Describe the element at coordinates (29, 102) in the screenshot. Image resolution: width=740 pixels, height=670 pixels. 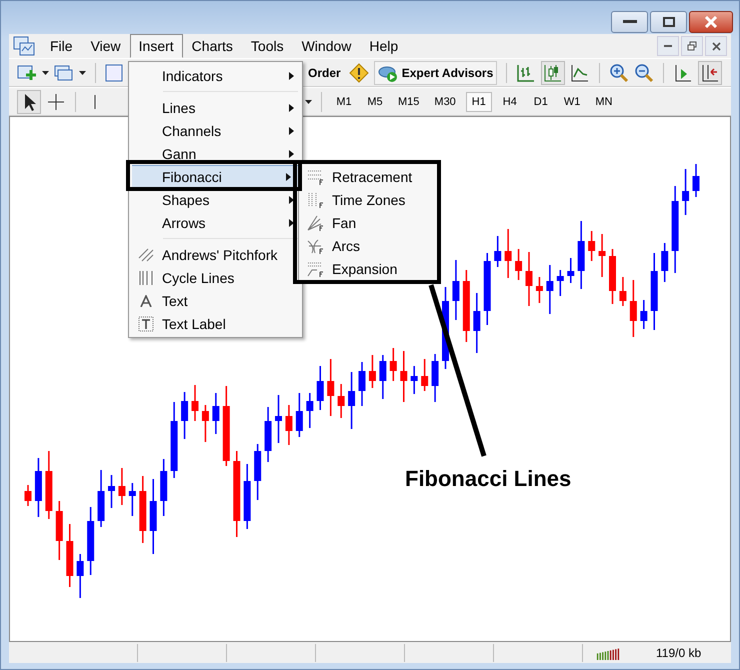
I see `cursor-icon` at that location.